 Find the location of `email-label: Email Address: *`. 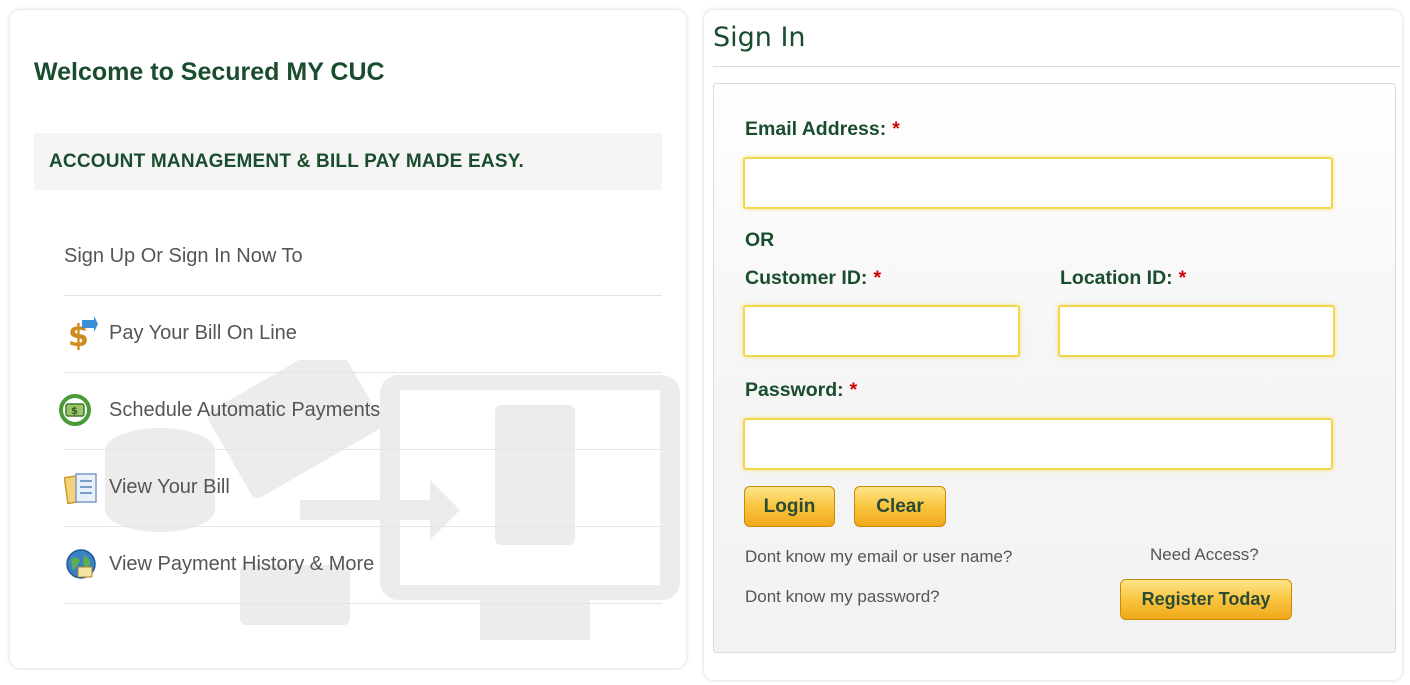

email-label: Email Address: * is located at coordinates (822, 129).